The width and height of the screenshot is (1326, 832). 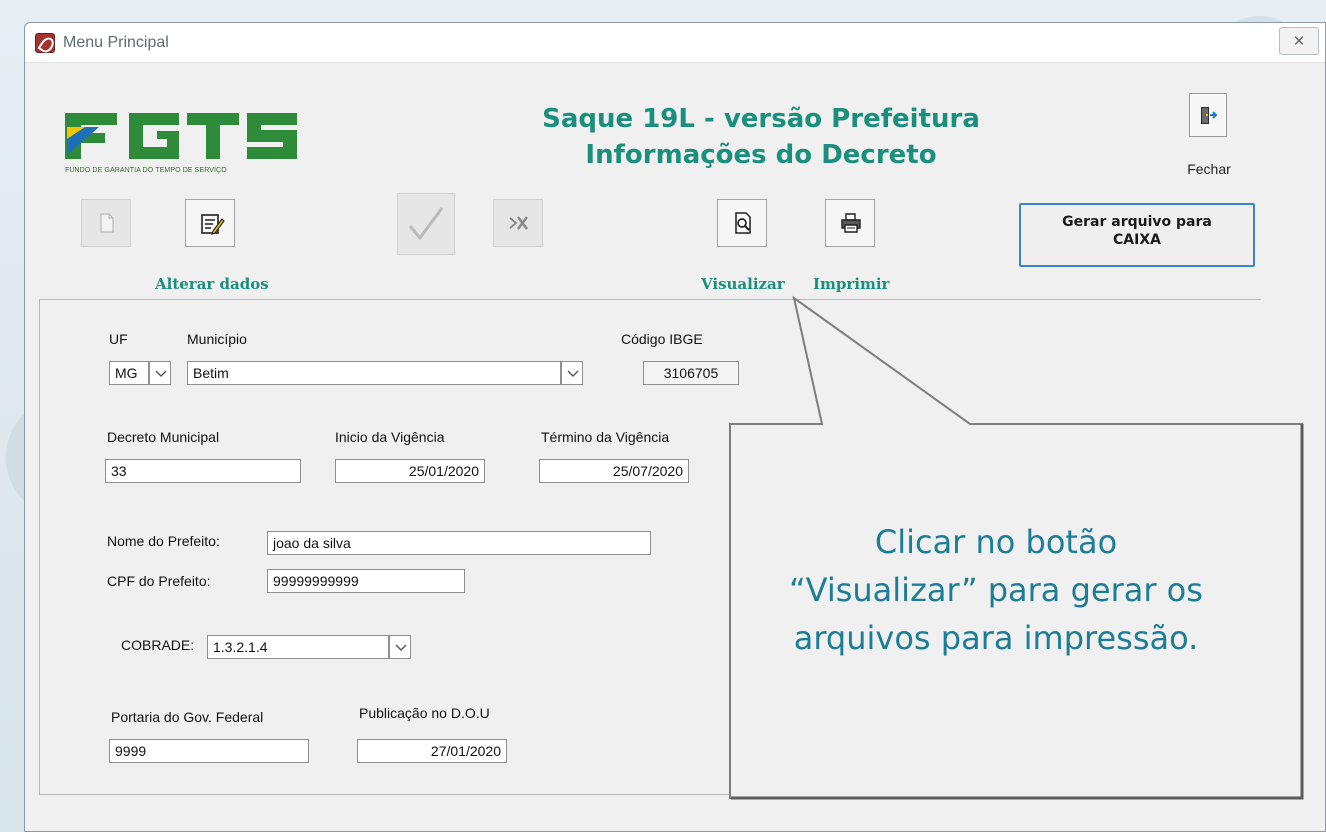 I want to click on prefeito-name-field: joao da silva, so click(x=459, y=543).